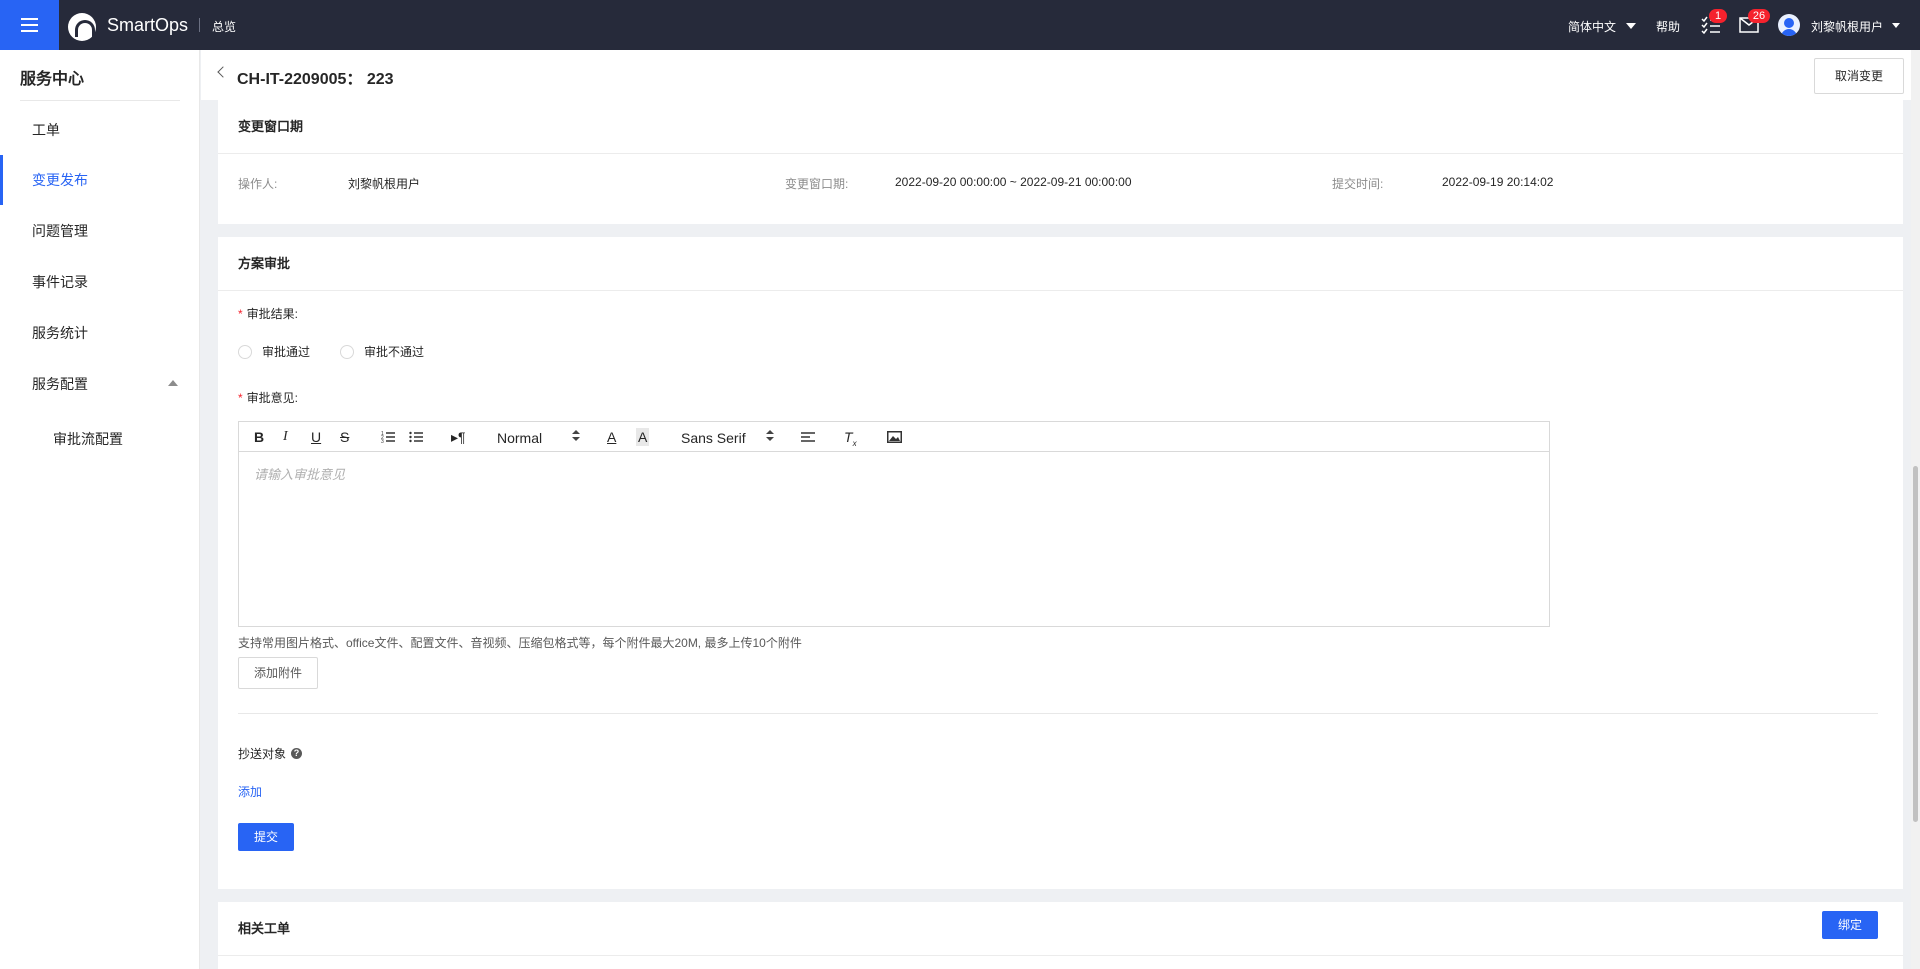 This screenshot has height=969, width=1920. I want to click on sidebar-item-service-config: 服务配置, so click(100, 384).